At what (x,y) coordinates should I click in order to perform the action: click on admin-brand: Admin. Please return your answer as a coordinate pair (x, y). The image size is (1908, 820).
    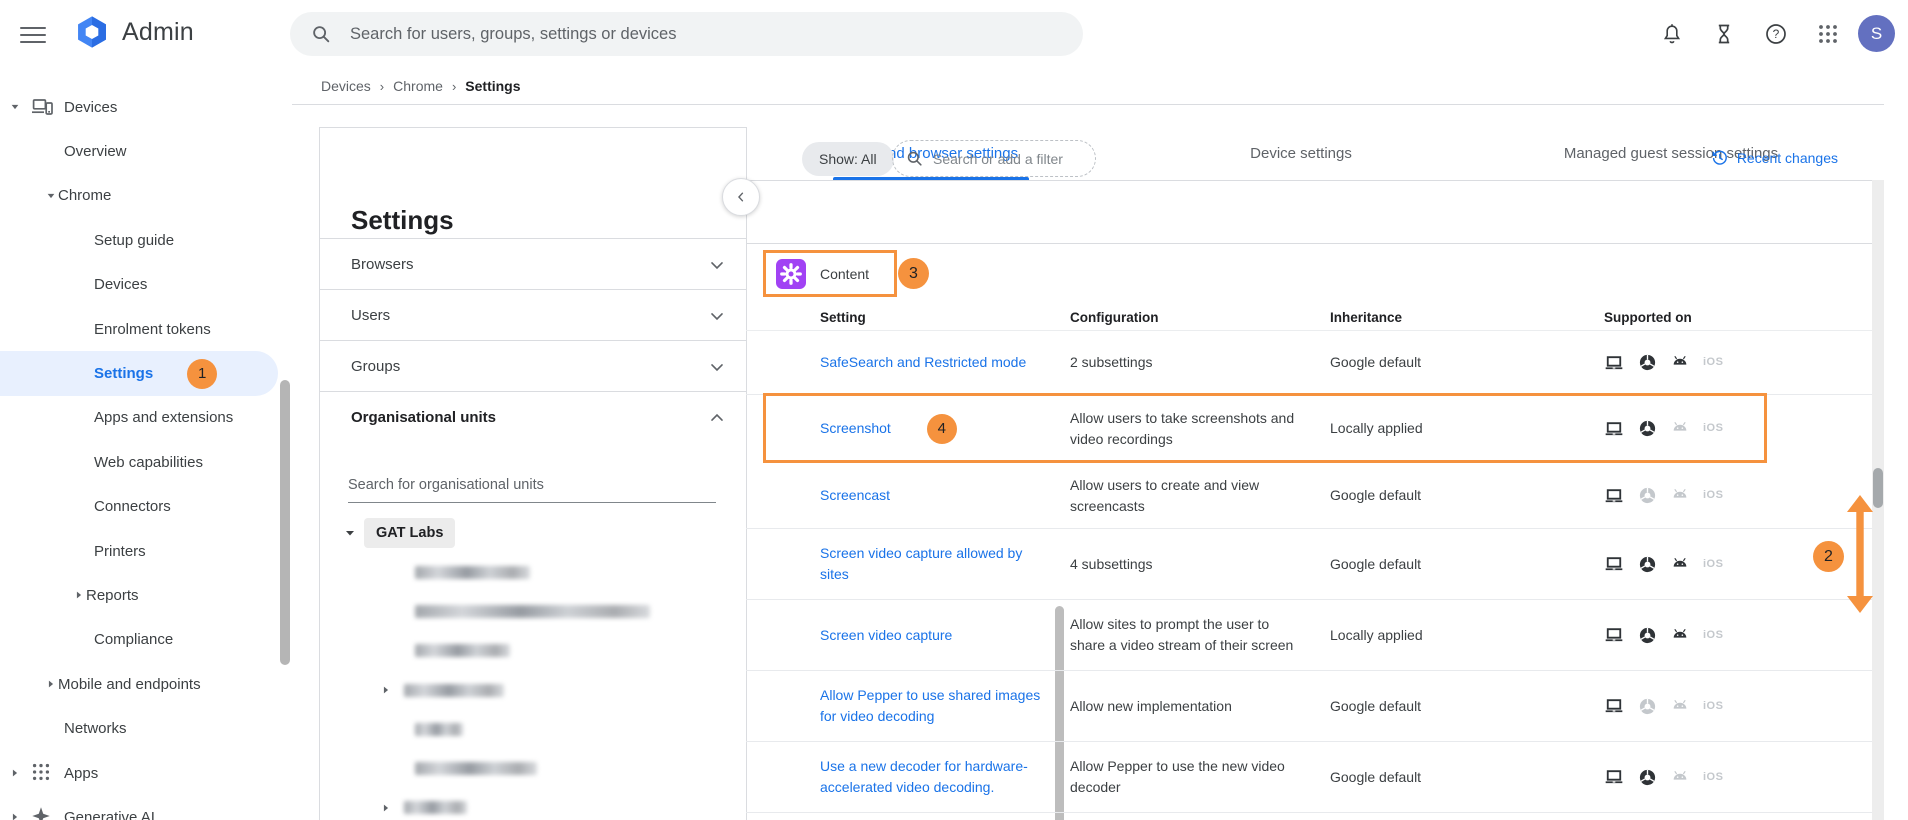
    Looking at the image, I should click on (134, 32).